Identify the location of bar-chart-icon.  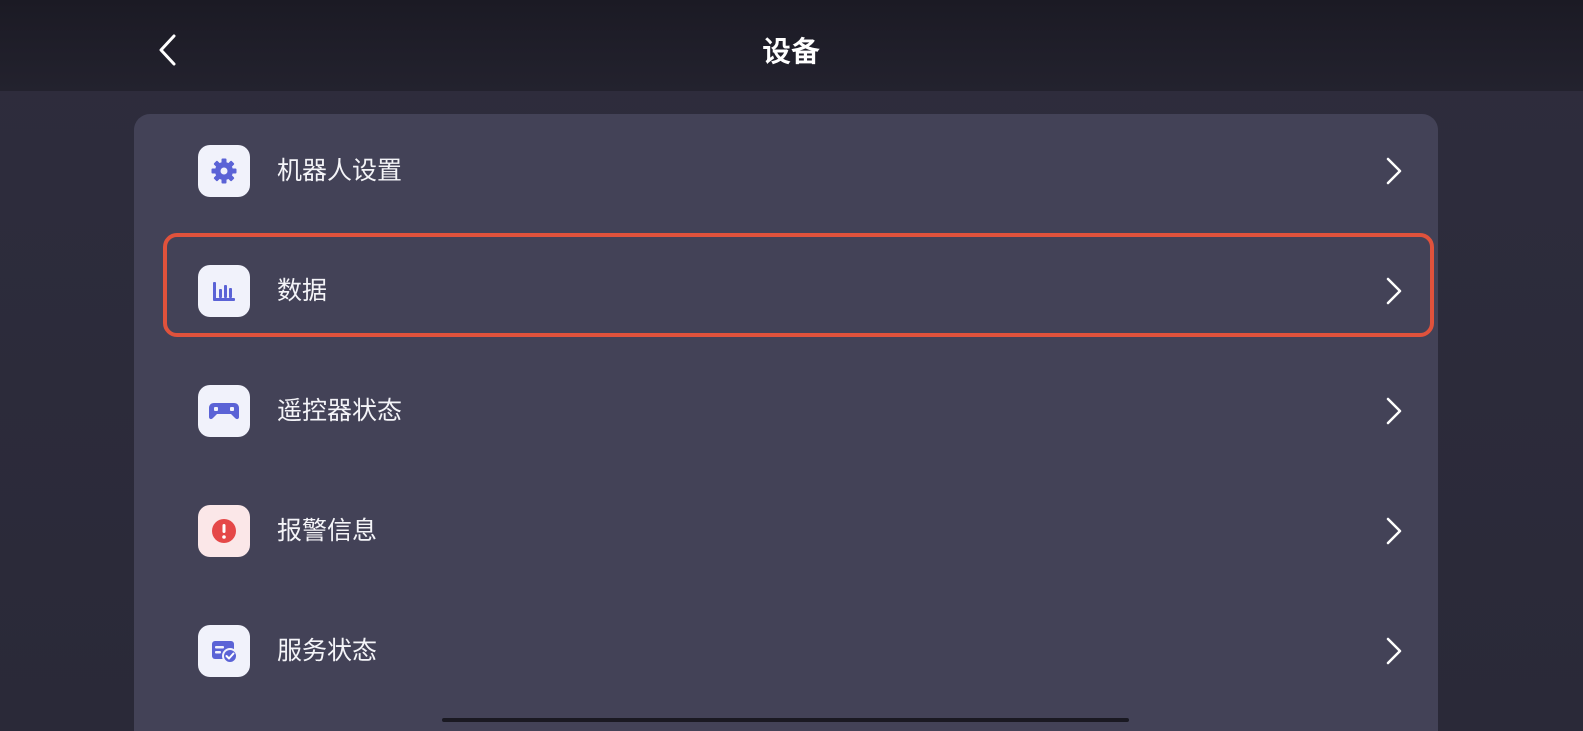
(224, 291).